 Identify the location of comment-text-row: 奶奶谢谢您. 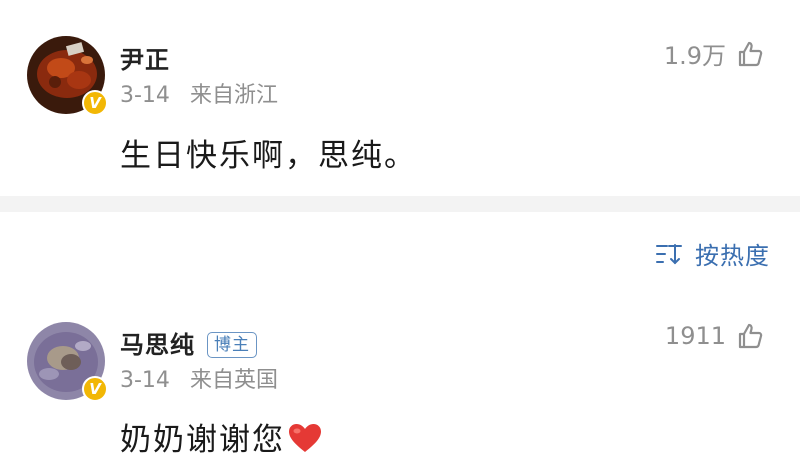
(221, 436).